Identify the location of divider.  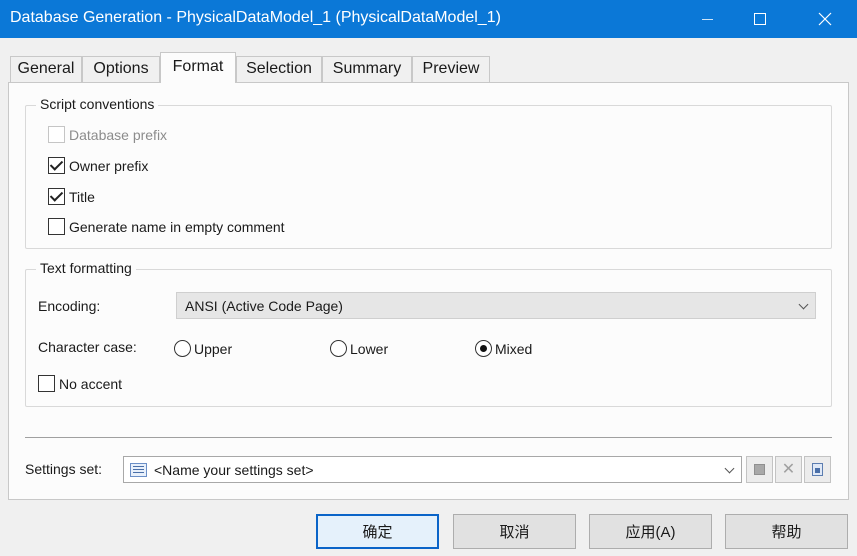
(428, 437).